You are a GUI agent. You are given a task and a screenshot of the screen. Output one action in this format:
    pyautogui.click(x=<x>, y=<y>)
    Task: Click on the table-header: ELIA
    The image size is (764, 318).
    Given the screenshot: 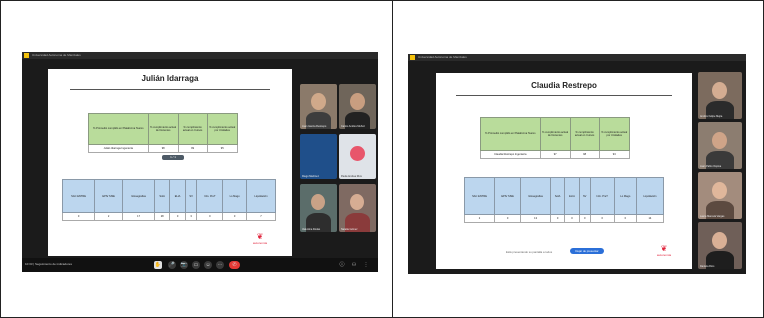 What is the action you would take?
    pyautogui.click(x=177, y=196)
    